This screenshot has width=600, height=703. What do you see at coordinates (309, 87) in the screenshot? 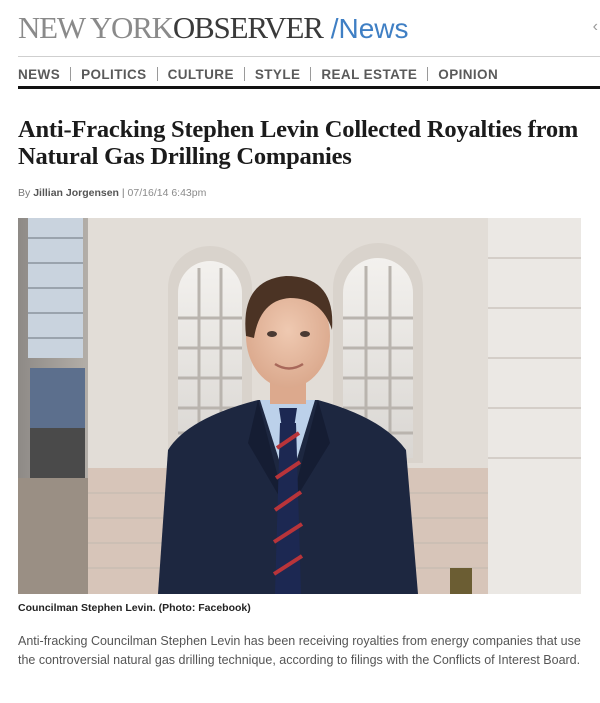
I see `nav-divider` at bounding box center [309, 87].